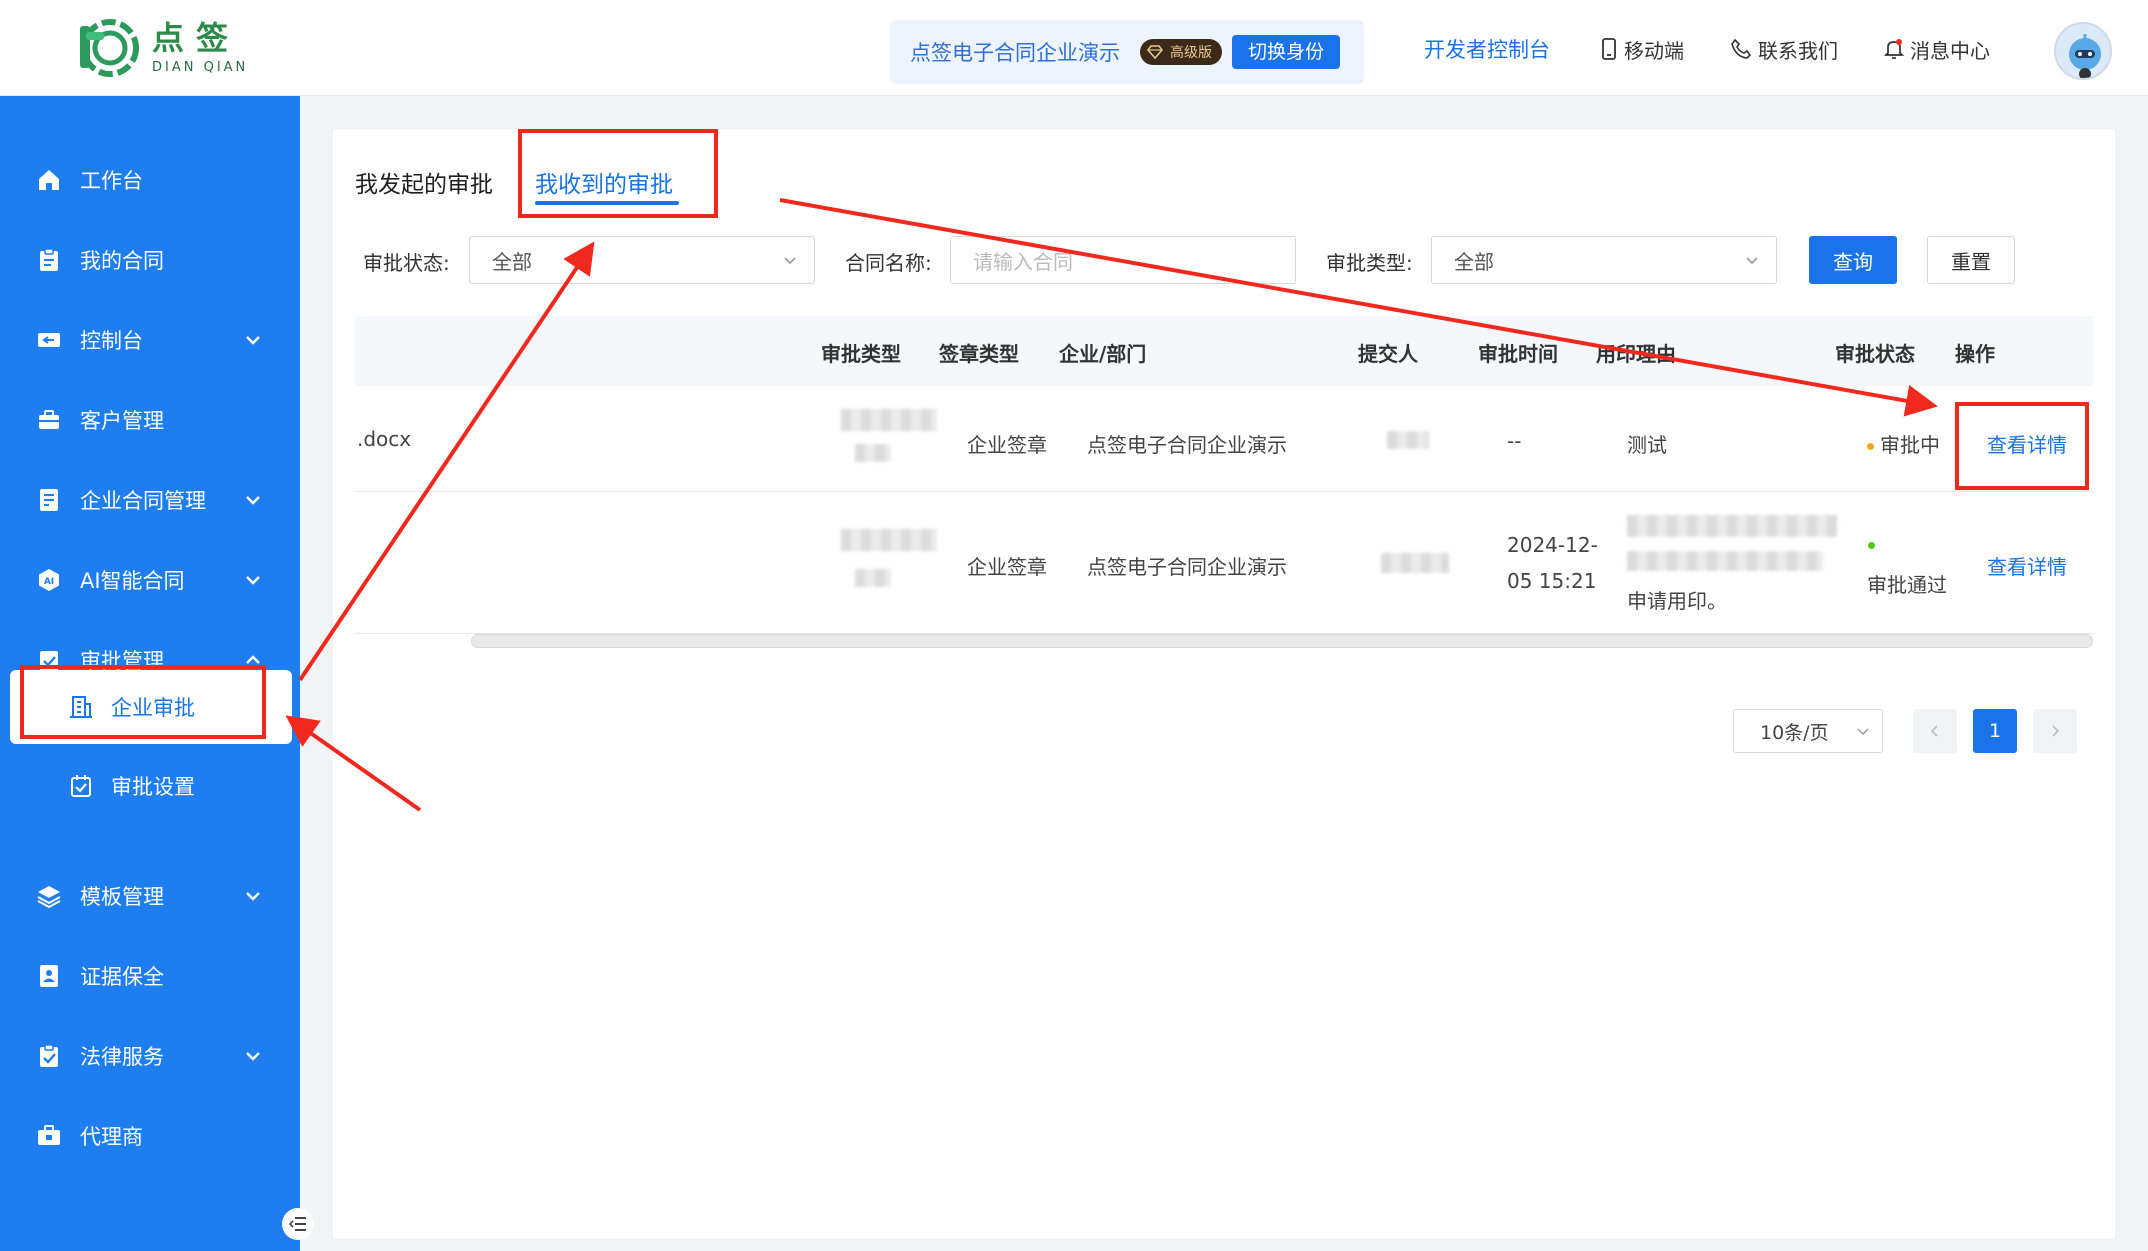  Describe the element at coordinates (49, 340) in the screenshot. I see `console-icon` at that location.